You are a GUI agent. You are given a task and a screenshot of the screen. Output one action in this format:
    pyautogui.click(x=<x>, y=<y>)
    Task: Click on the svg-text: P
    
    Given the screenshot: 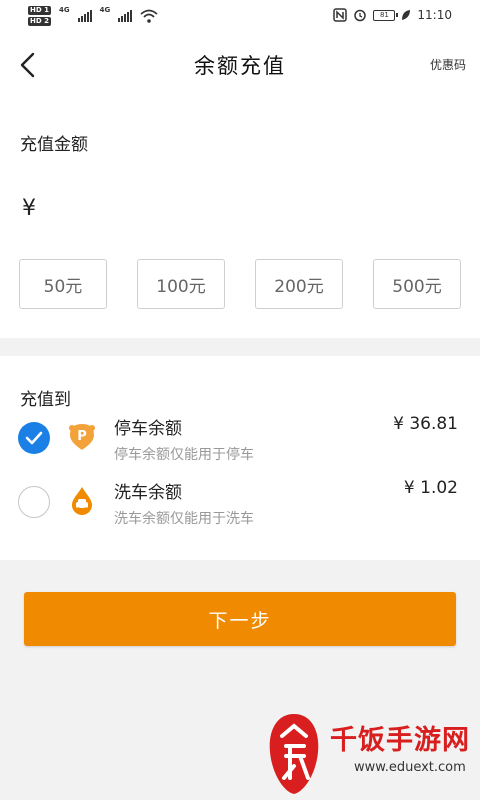 What is the action you would take?
    pyautogui.click(x=82, y=436)
    